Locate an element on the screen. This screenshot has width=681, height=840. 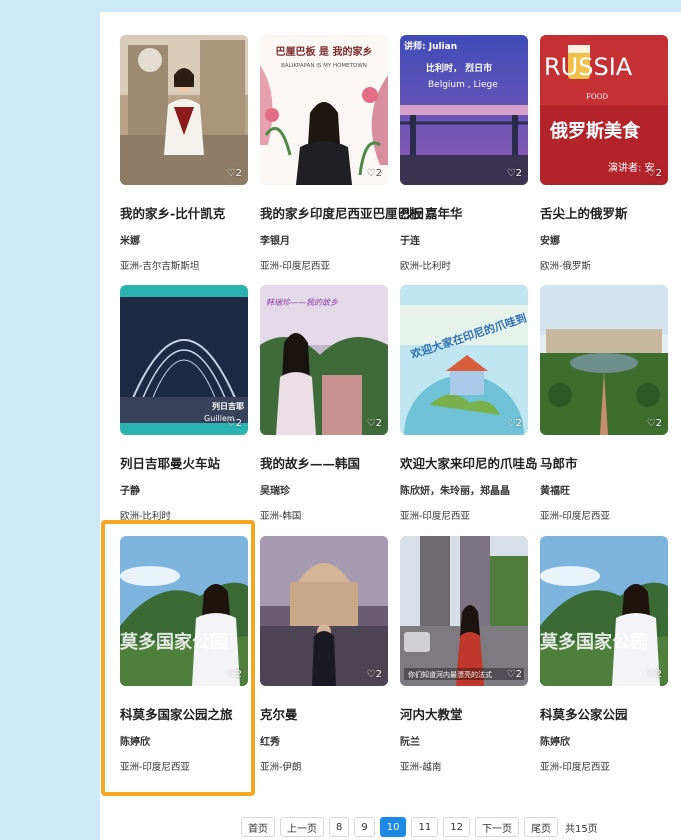
region-tag: 欧洲-俄罗斯 is located at coordinates (565, 266).